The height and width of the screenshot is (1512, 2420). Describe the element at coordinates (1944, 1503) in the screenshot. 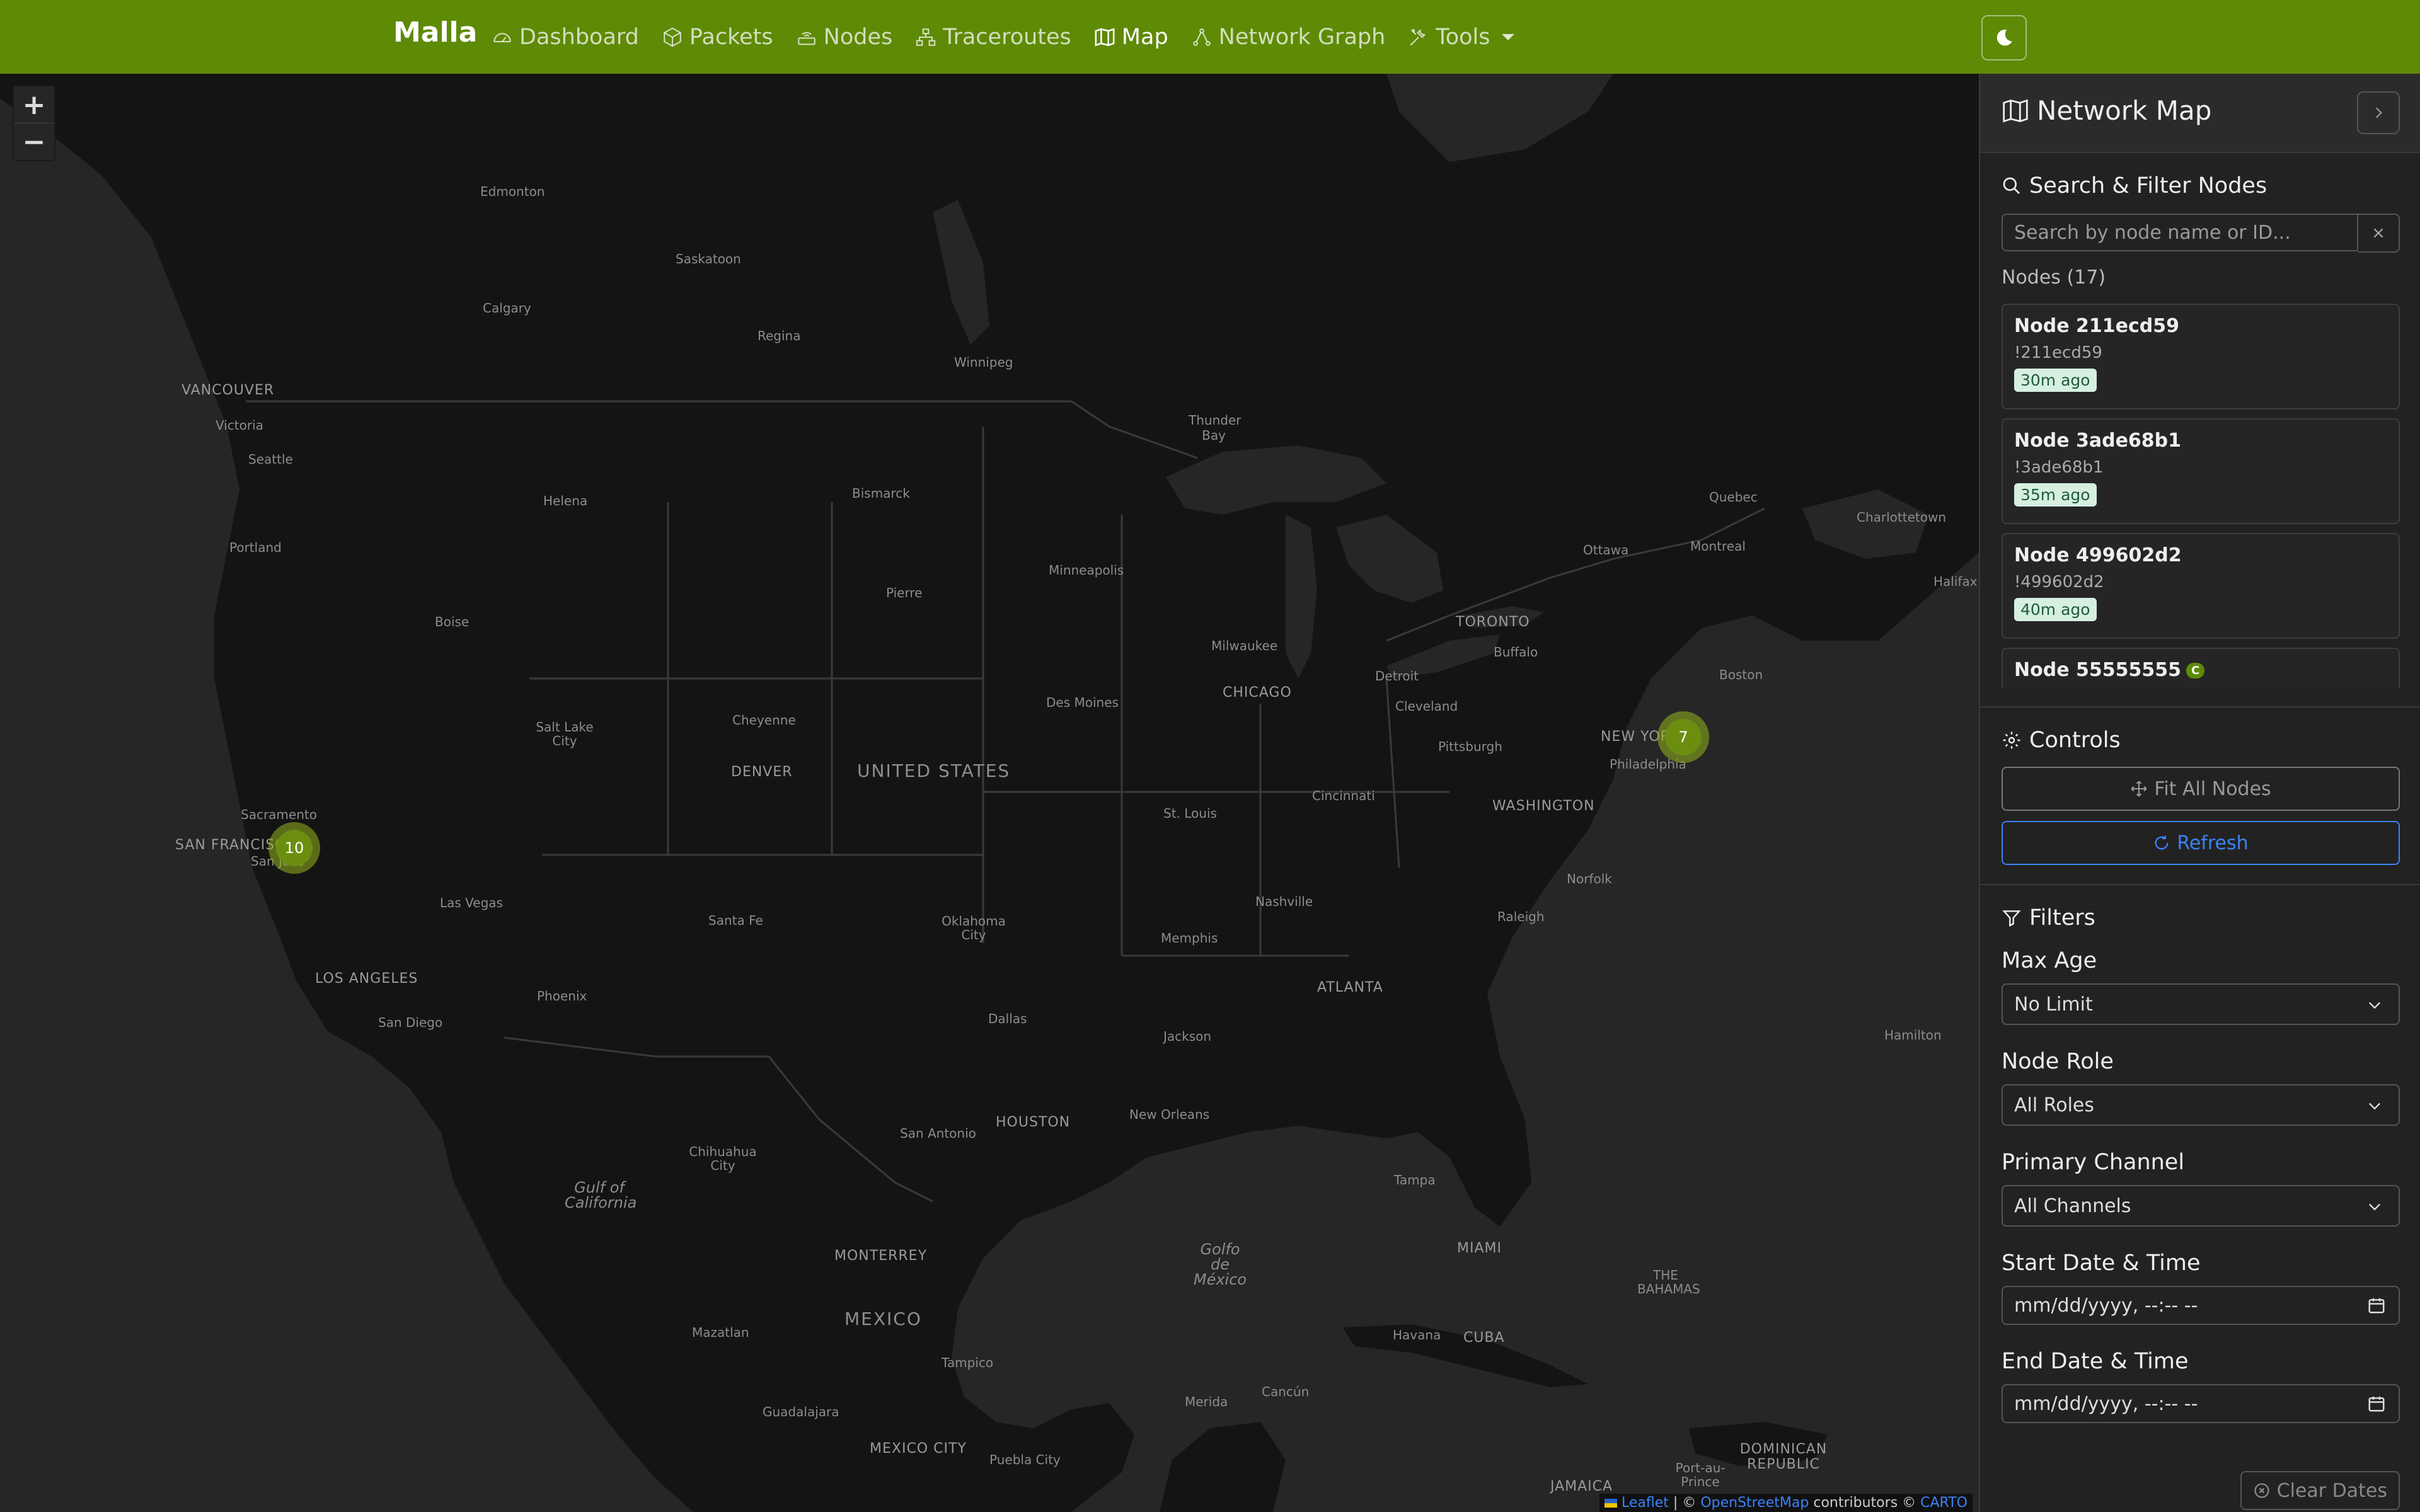

I see `carto-link: CARTO` at that location.